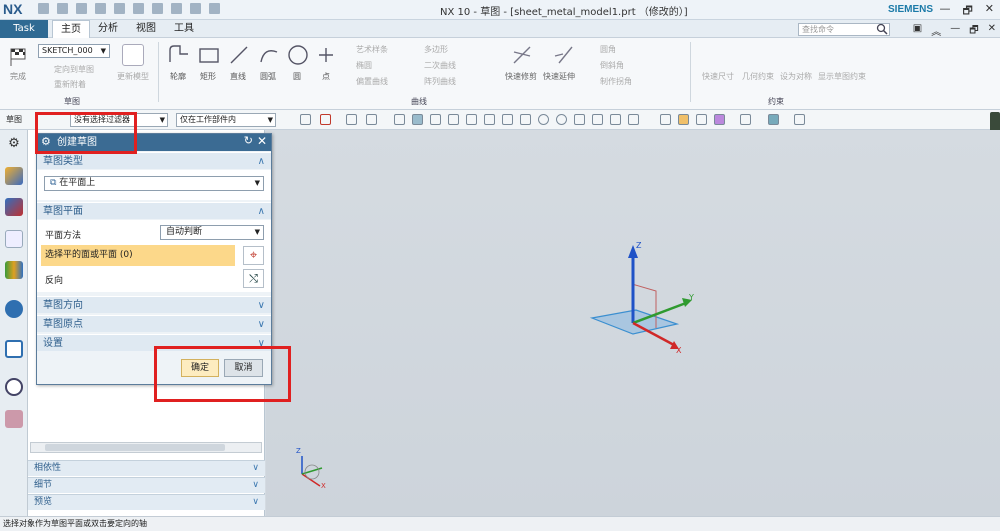 The image size is (1000, 531). Describe the element at coordinates (214, 8) in the screenshot. I see `touch-mode-icon` at that location.